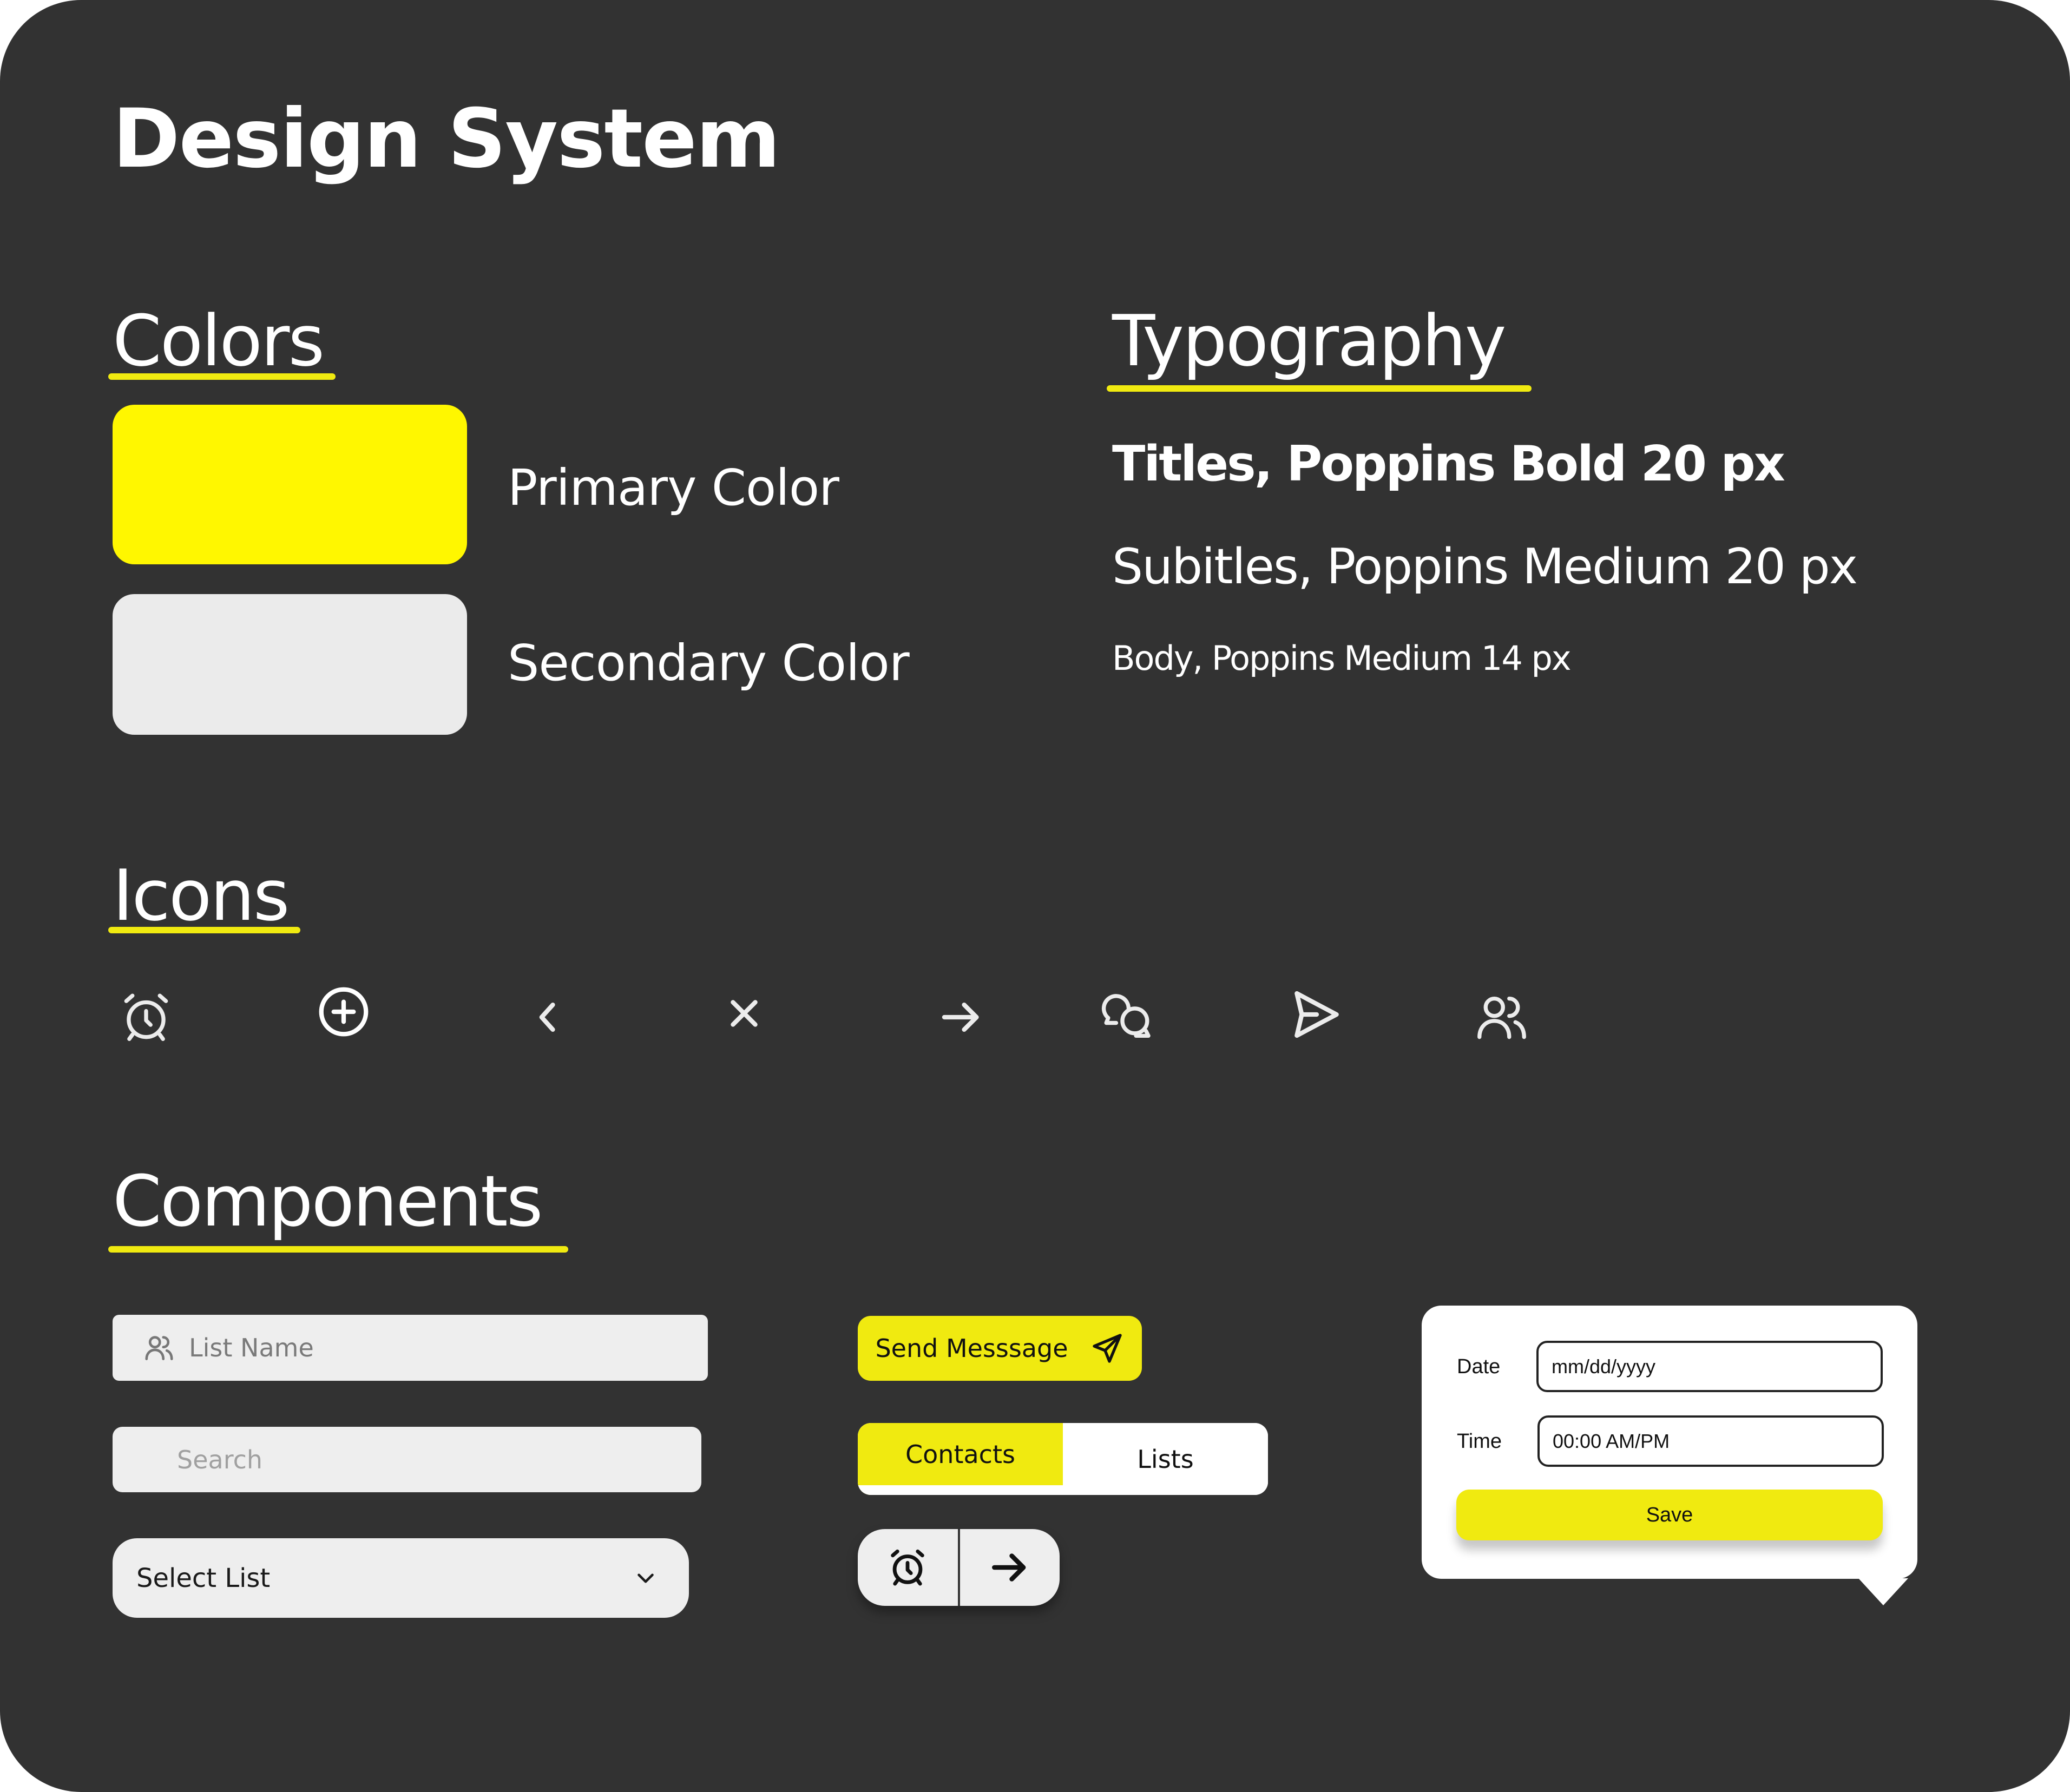 The image size is (2070, 1792). What do you see at coordinates (960, 1459) in the screenshot?
I see `tab-contacts: Contacts` at bounding box center [960, 1459].